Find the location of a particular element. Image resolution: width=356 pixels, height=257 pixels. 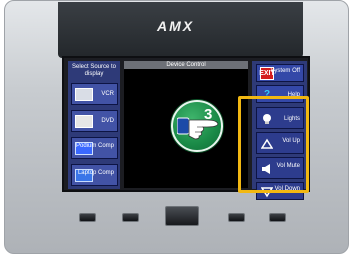

source-vcr-button: VCR is located at coordinates (94, 94).